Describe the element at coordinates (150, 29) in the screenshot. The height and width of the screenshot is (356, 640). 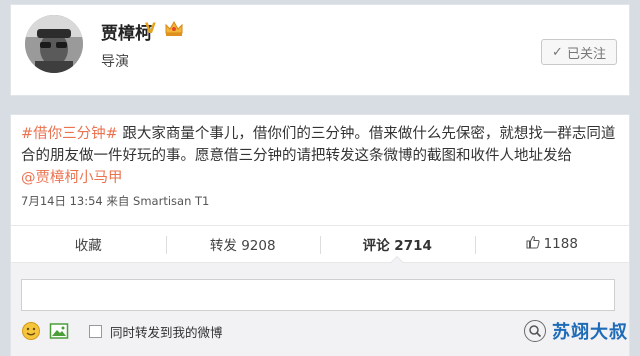
I see `verified-badge-icon: V` at that location.